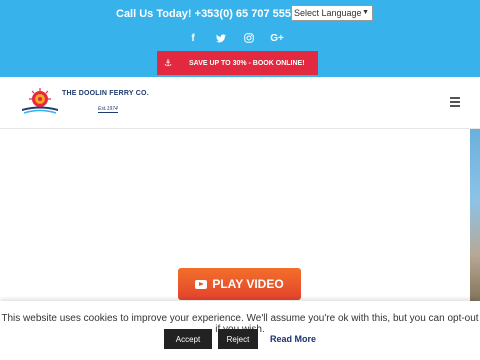  Describe the element at coordinates (168, 62) in the screenshot. I see `anchor-icon: ⚓` at that location.